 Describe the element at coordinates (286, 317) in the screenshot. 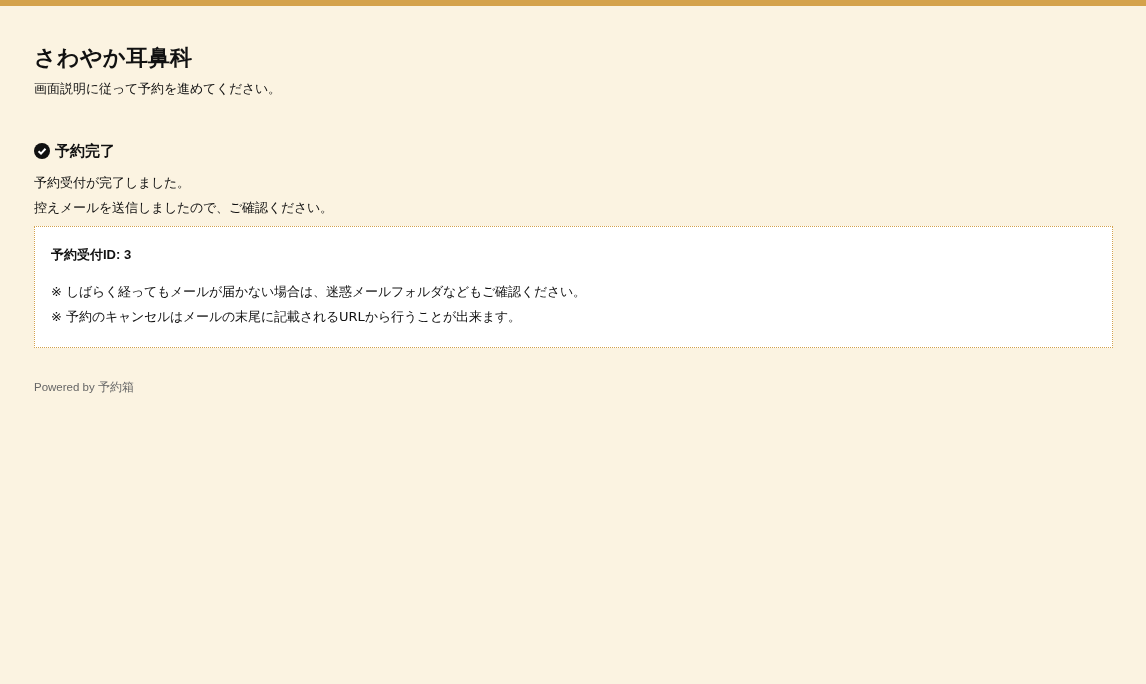

I see `note-text: ※ 予約のキャンセルはメールの末尾に記載されるURLから行うことが出来ます。` at that location.